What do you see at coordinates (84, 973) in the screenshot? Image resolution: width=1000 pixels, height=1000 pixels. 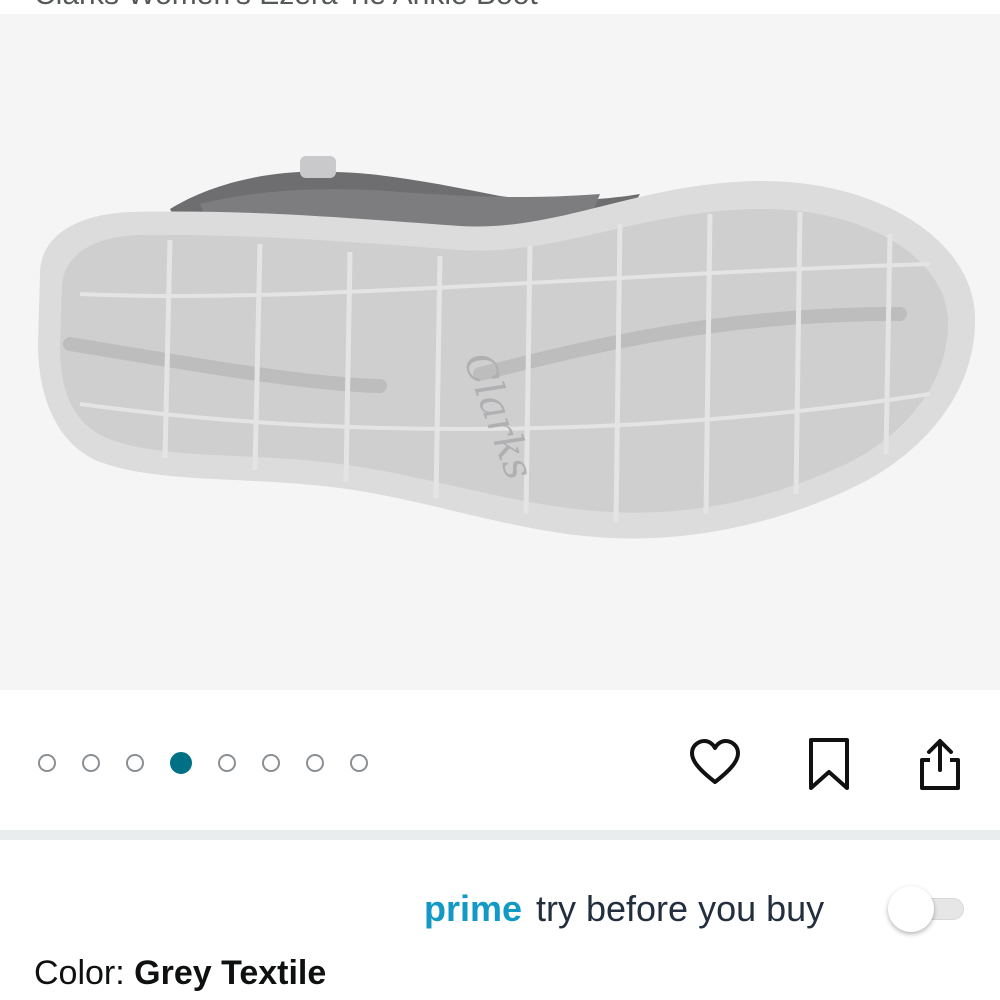 I see `color-label: Color:` at bounding box center [84, 973].